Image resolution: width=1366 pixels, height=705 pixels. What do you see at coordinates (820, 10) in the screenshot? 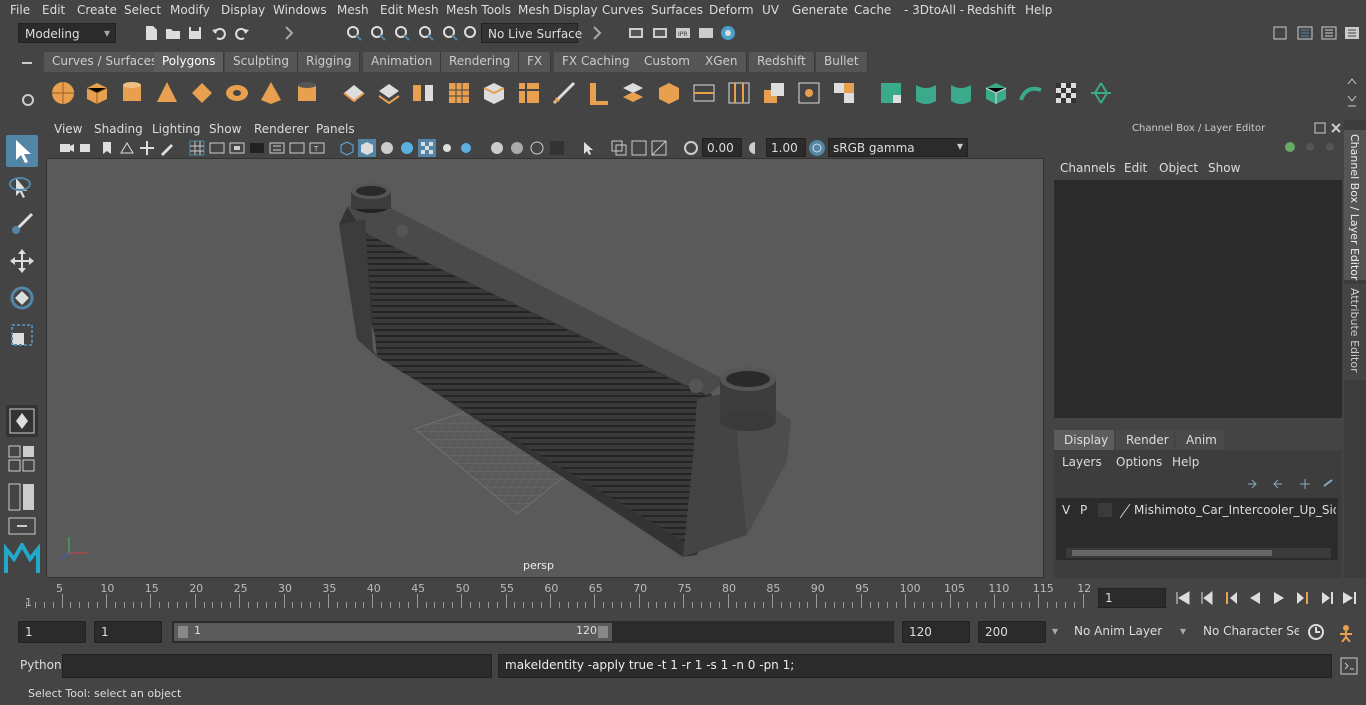
I see `menu-generate: Generate` at bounding box center [820, 10].